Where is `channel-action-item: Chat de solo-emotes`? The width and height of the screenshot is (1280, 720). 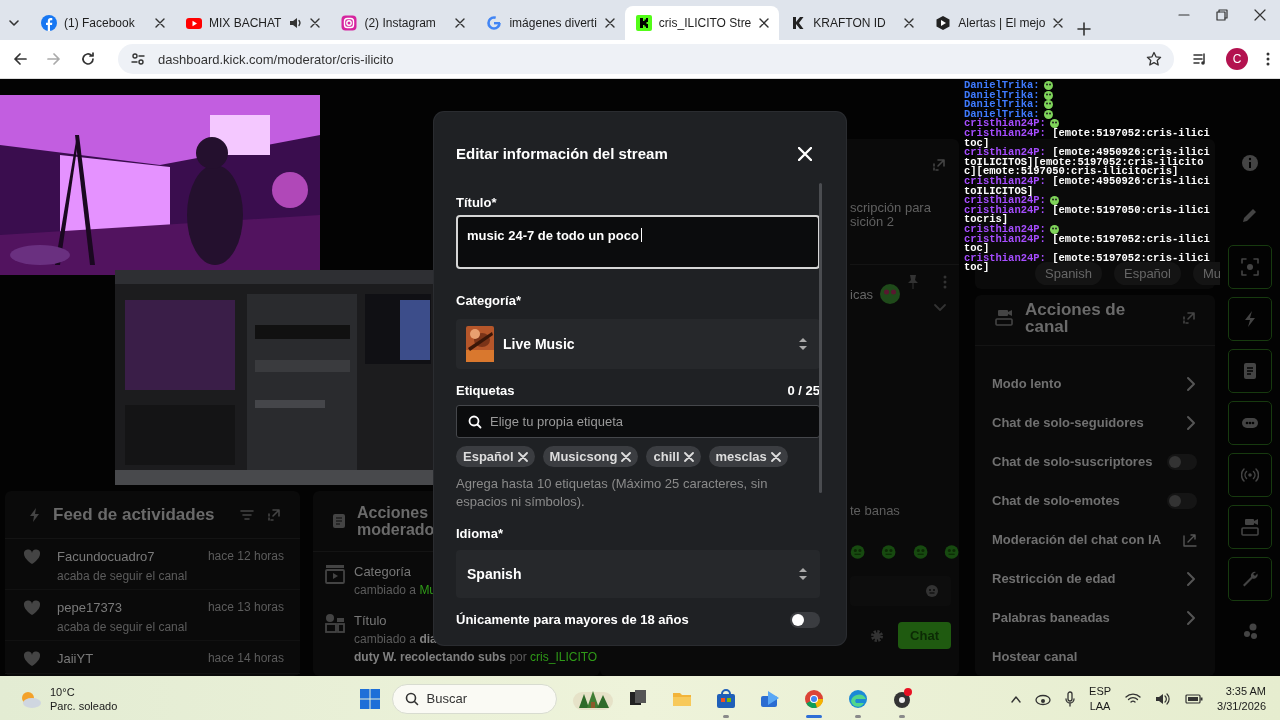
channel-action-item: Chat de solo-emotes is located at coordinates (1095, 500).